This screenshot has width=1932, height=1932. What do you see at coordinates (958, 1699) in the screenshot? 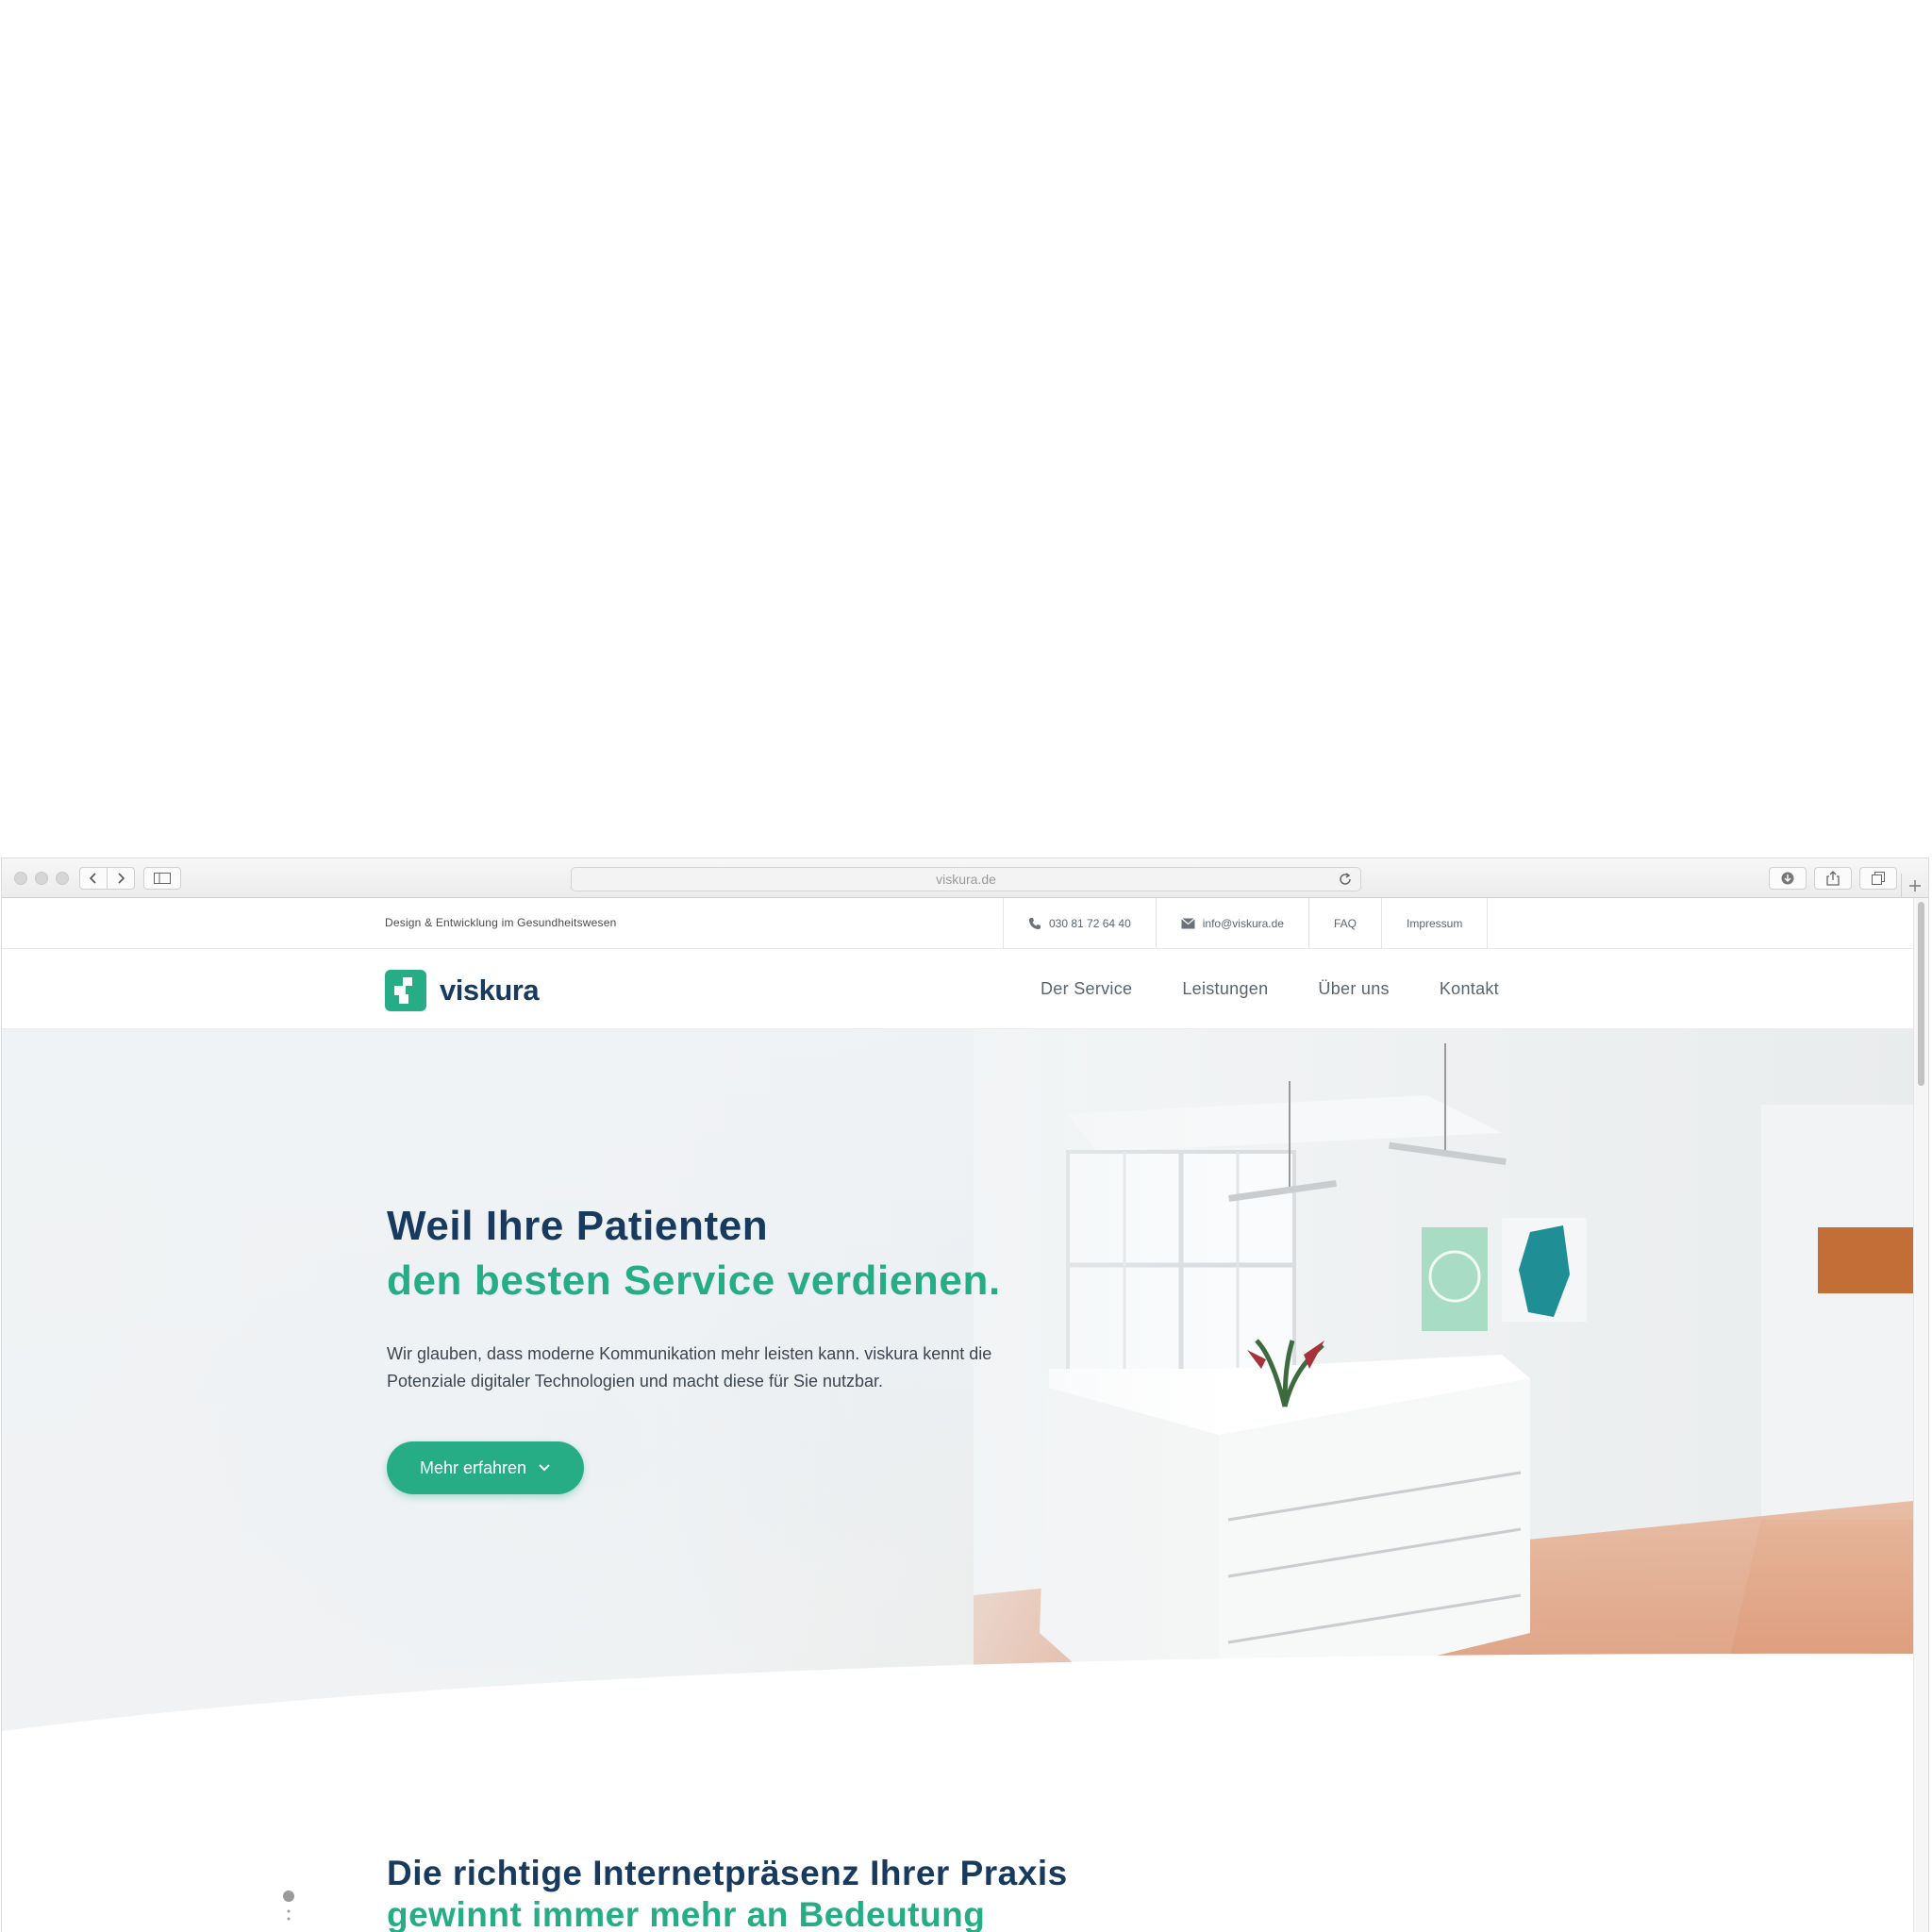
I see `hero-bottom-curve` at bounding box center [958, 1699].